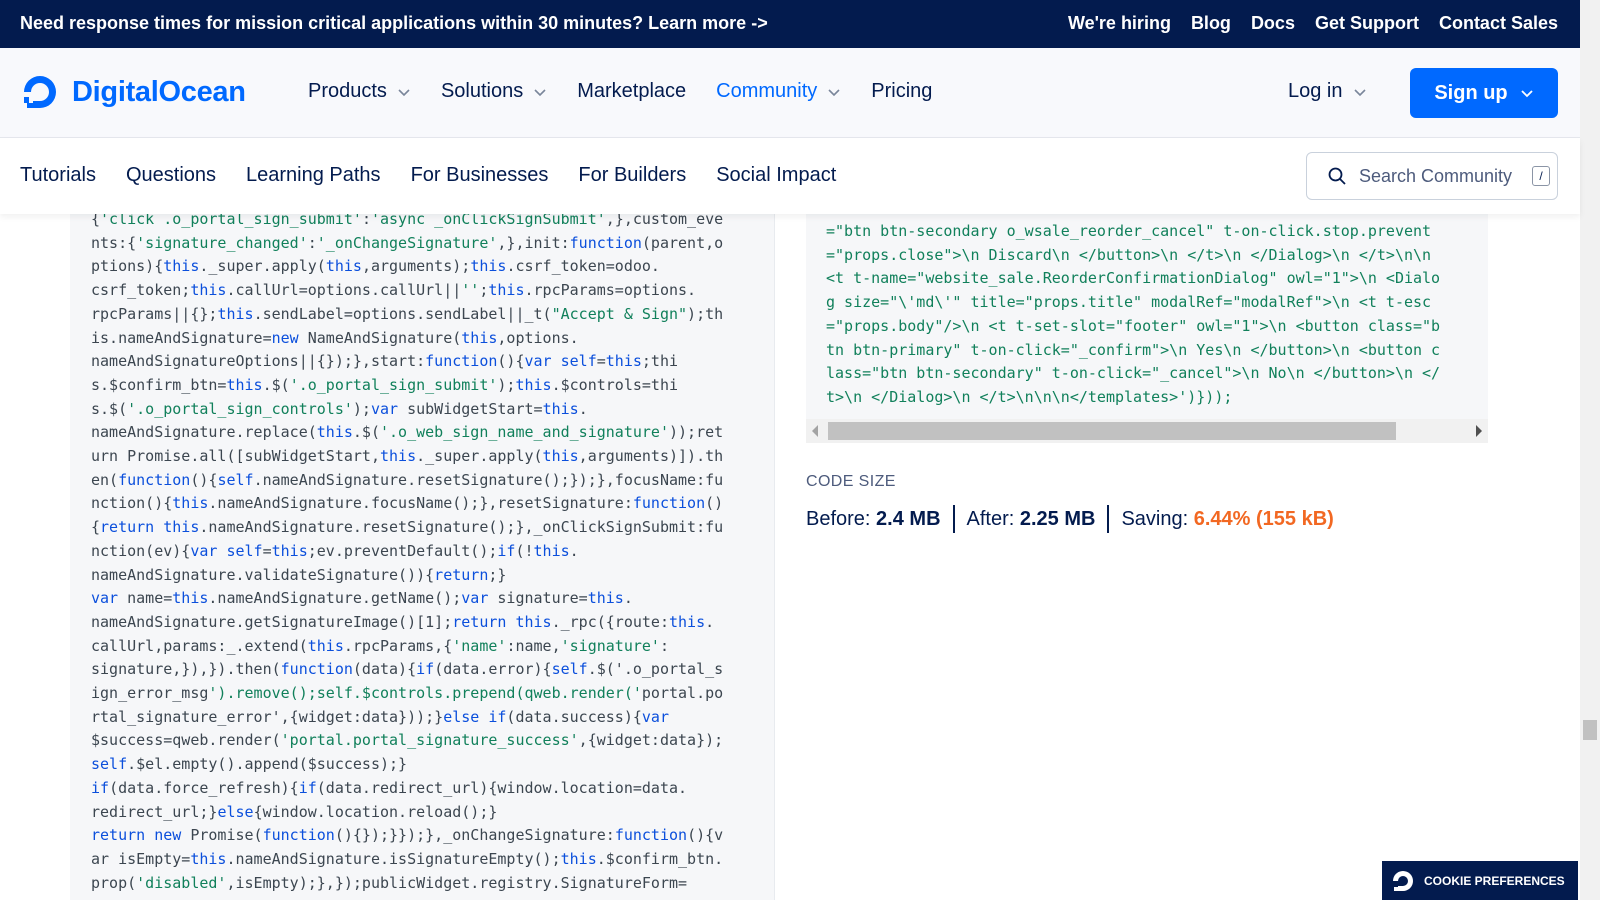  What do you see at coordinates (347, 91) in the screenshot?
I see `nav-products-label: Products` at bounding box center [347, 91].